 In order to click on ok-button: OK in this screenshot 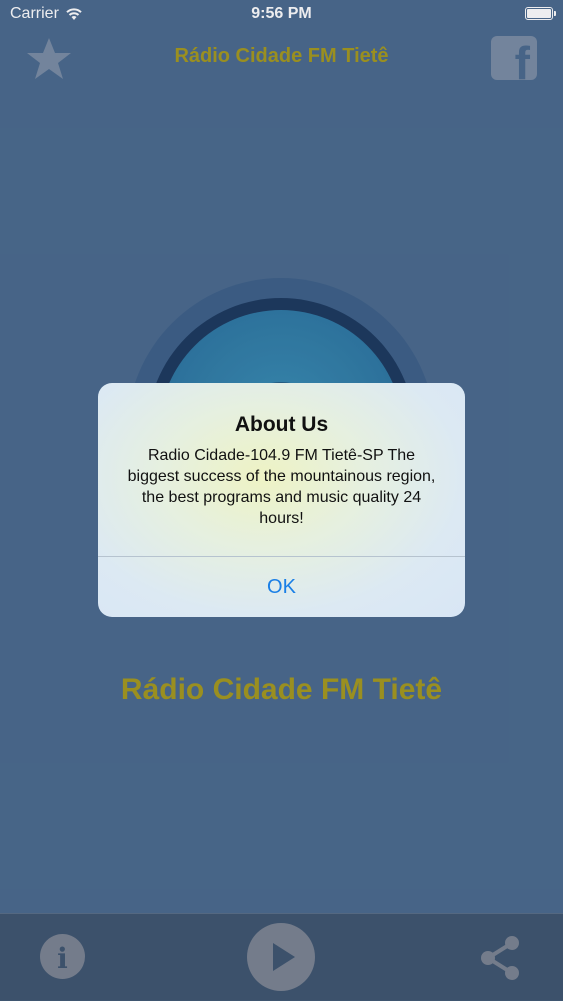, I will do `click(281, 587)`.